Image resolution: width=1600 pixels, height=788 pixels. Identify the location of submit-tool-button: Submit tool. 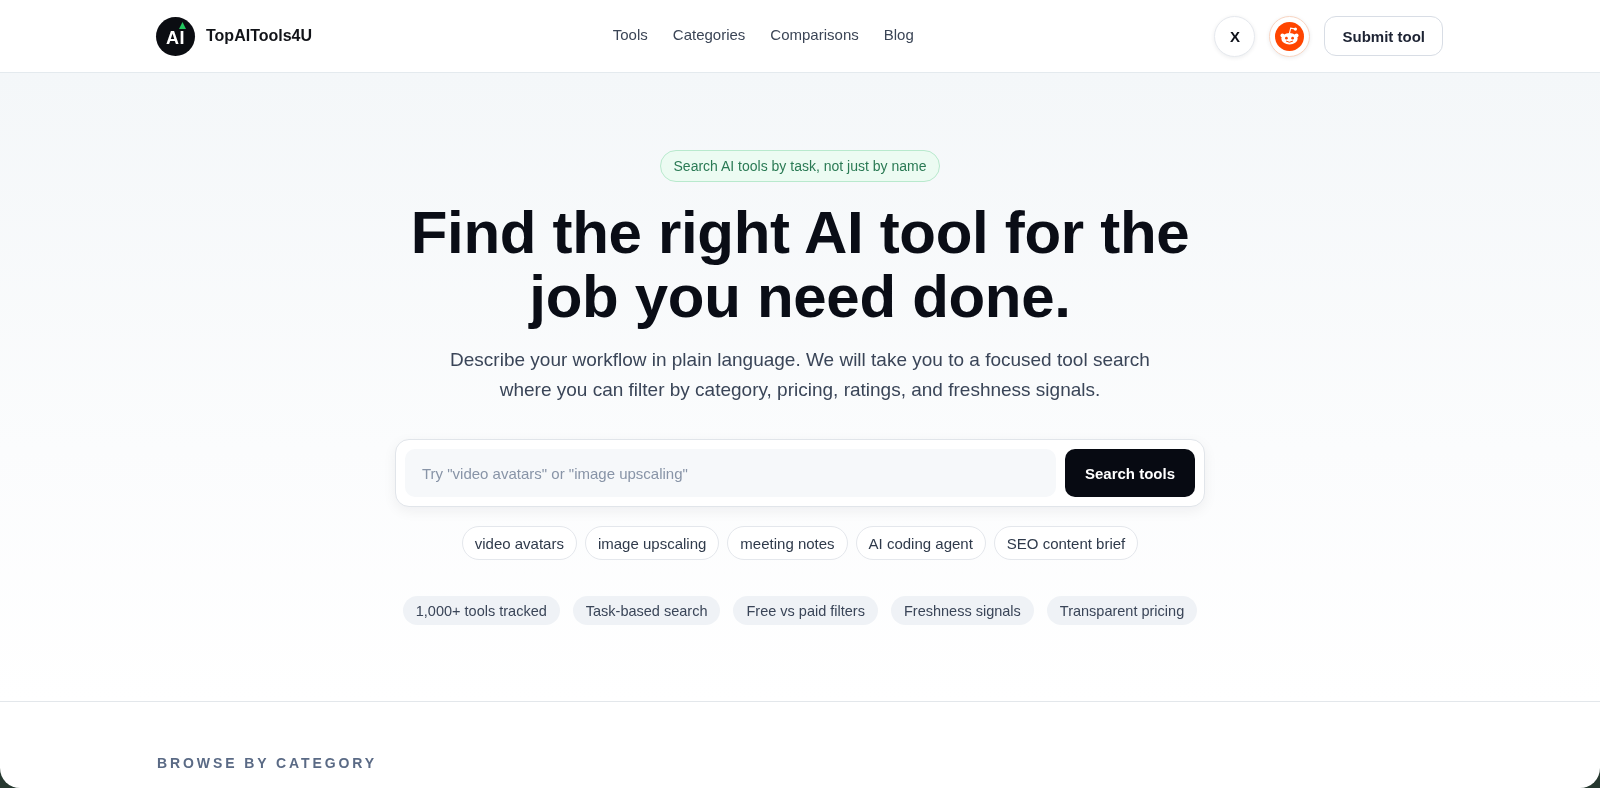
(1383, 36).